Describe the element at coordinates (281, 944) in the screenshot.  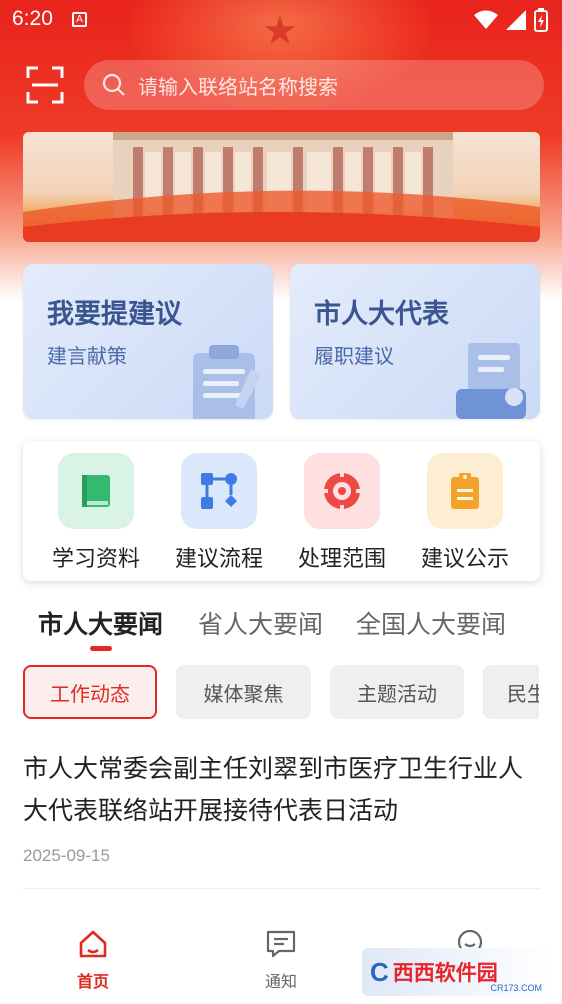
I see `message-icon` at that location.